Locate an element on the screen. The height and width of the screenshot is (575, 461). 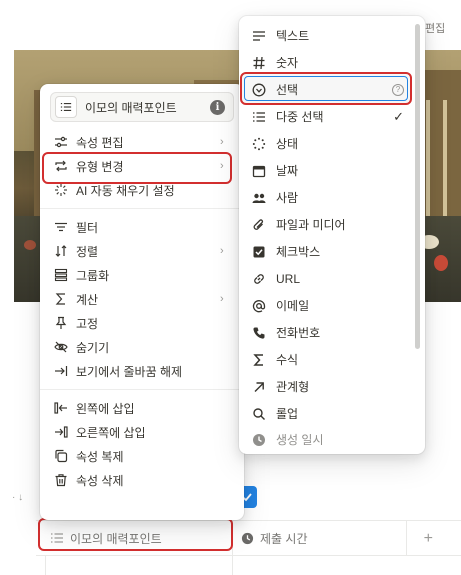
rollup-icon is located at coordinates (259, 414).